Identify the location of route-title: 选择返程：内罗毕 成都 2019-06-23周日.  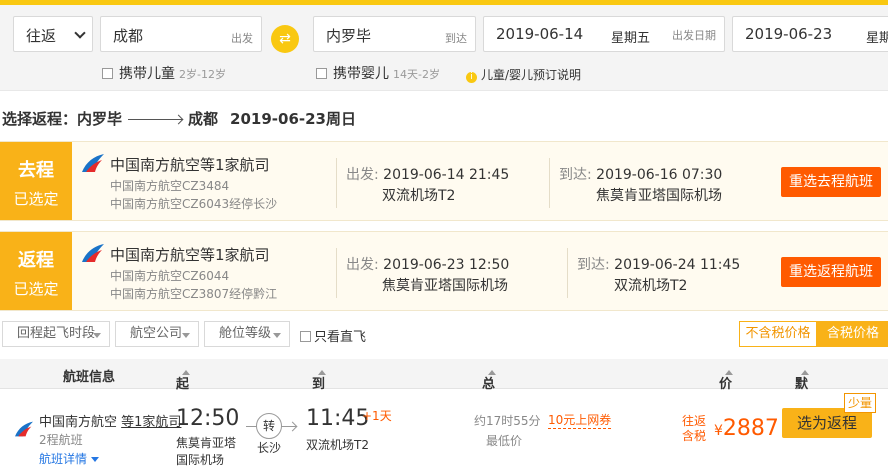
(179, 118).